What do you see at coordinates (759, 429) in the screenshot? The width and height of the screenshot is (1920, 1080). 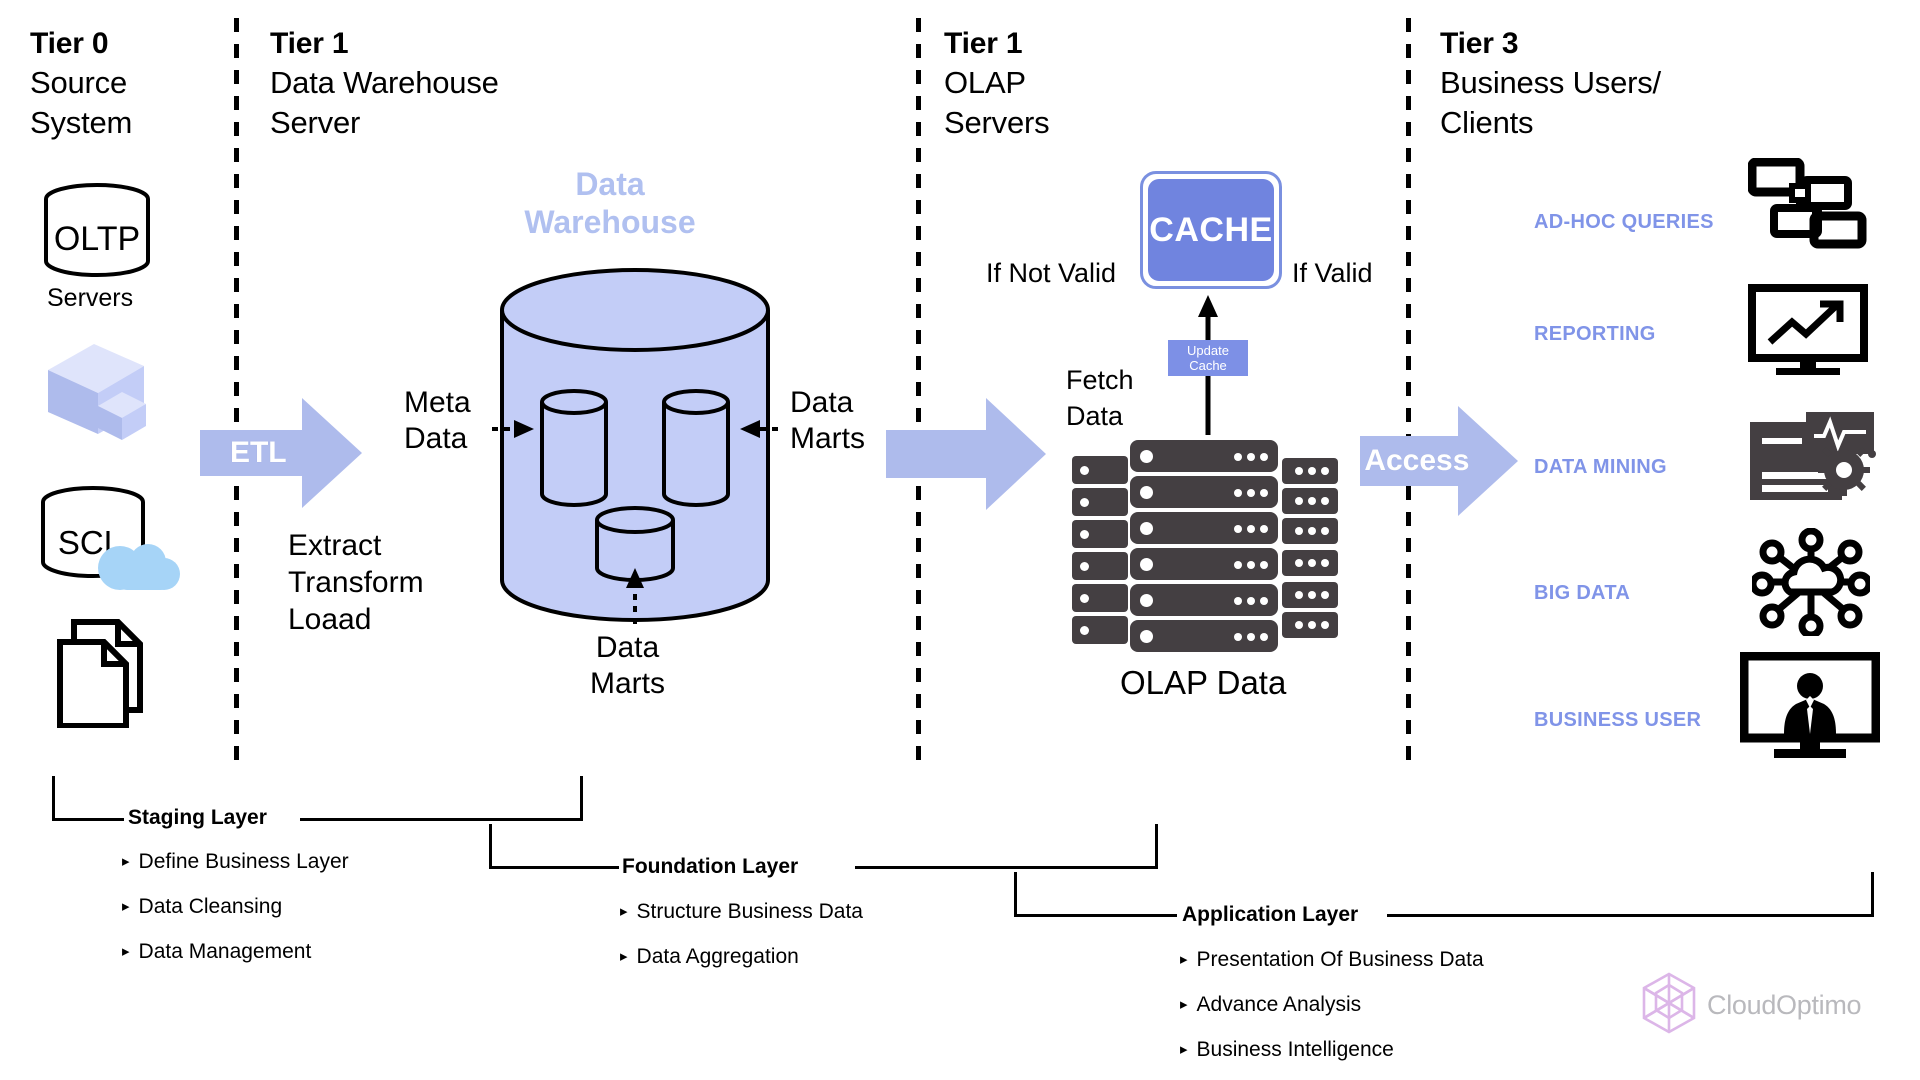 I see `data-marts-right-arrow` at bounding box center [759, 429].